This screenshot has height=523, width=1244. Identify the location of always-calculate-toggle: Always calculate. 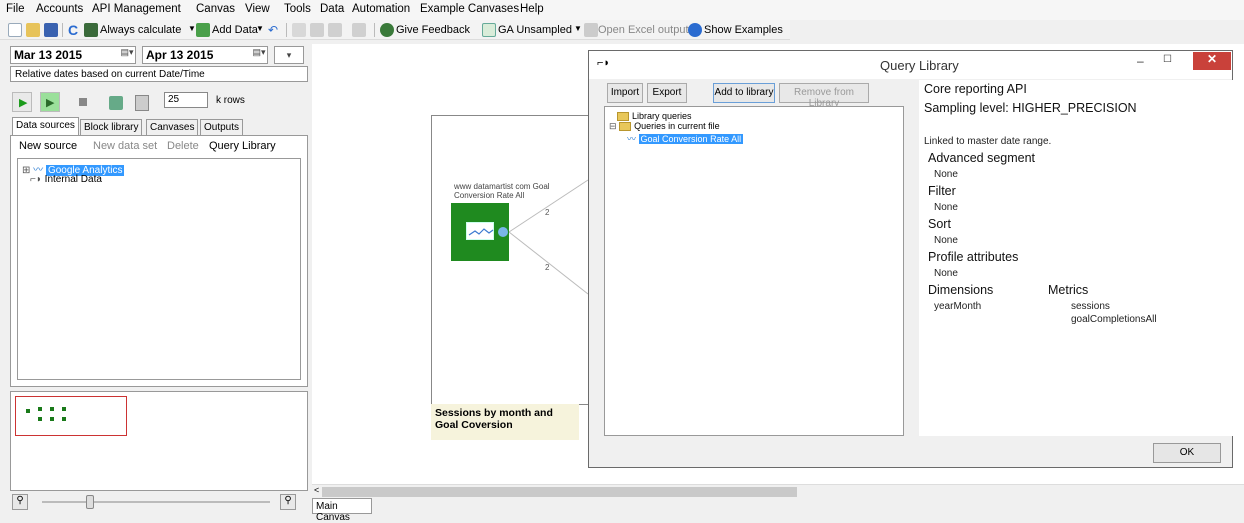
(140, 30).